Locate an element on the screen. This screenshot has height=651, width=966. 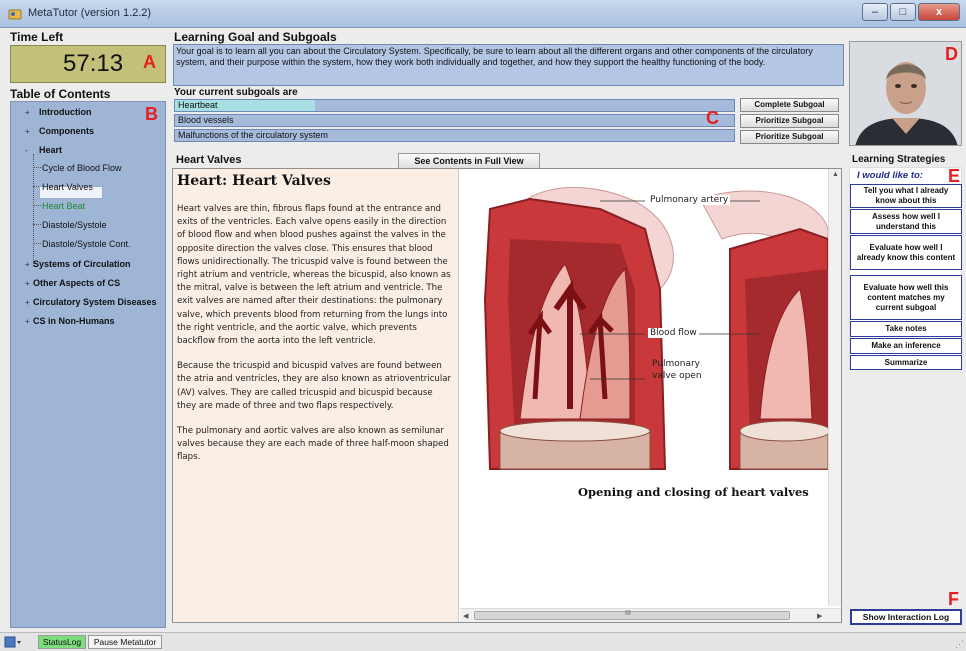
toc-item-systems-of-circulation: Systems of Circulation is located at coordinates (82, 264).